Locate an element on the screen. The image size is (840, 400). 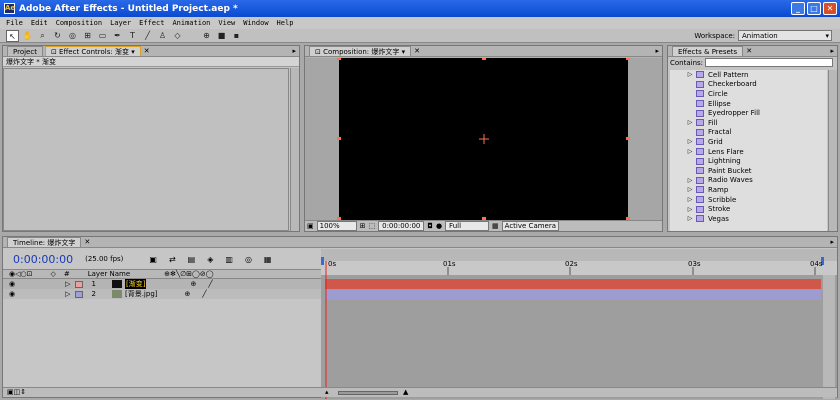
work-area-start-handle is located at coordinates (322, 261).